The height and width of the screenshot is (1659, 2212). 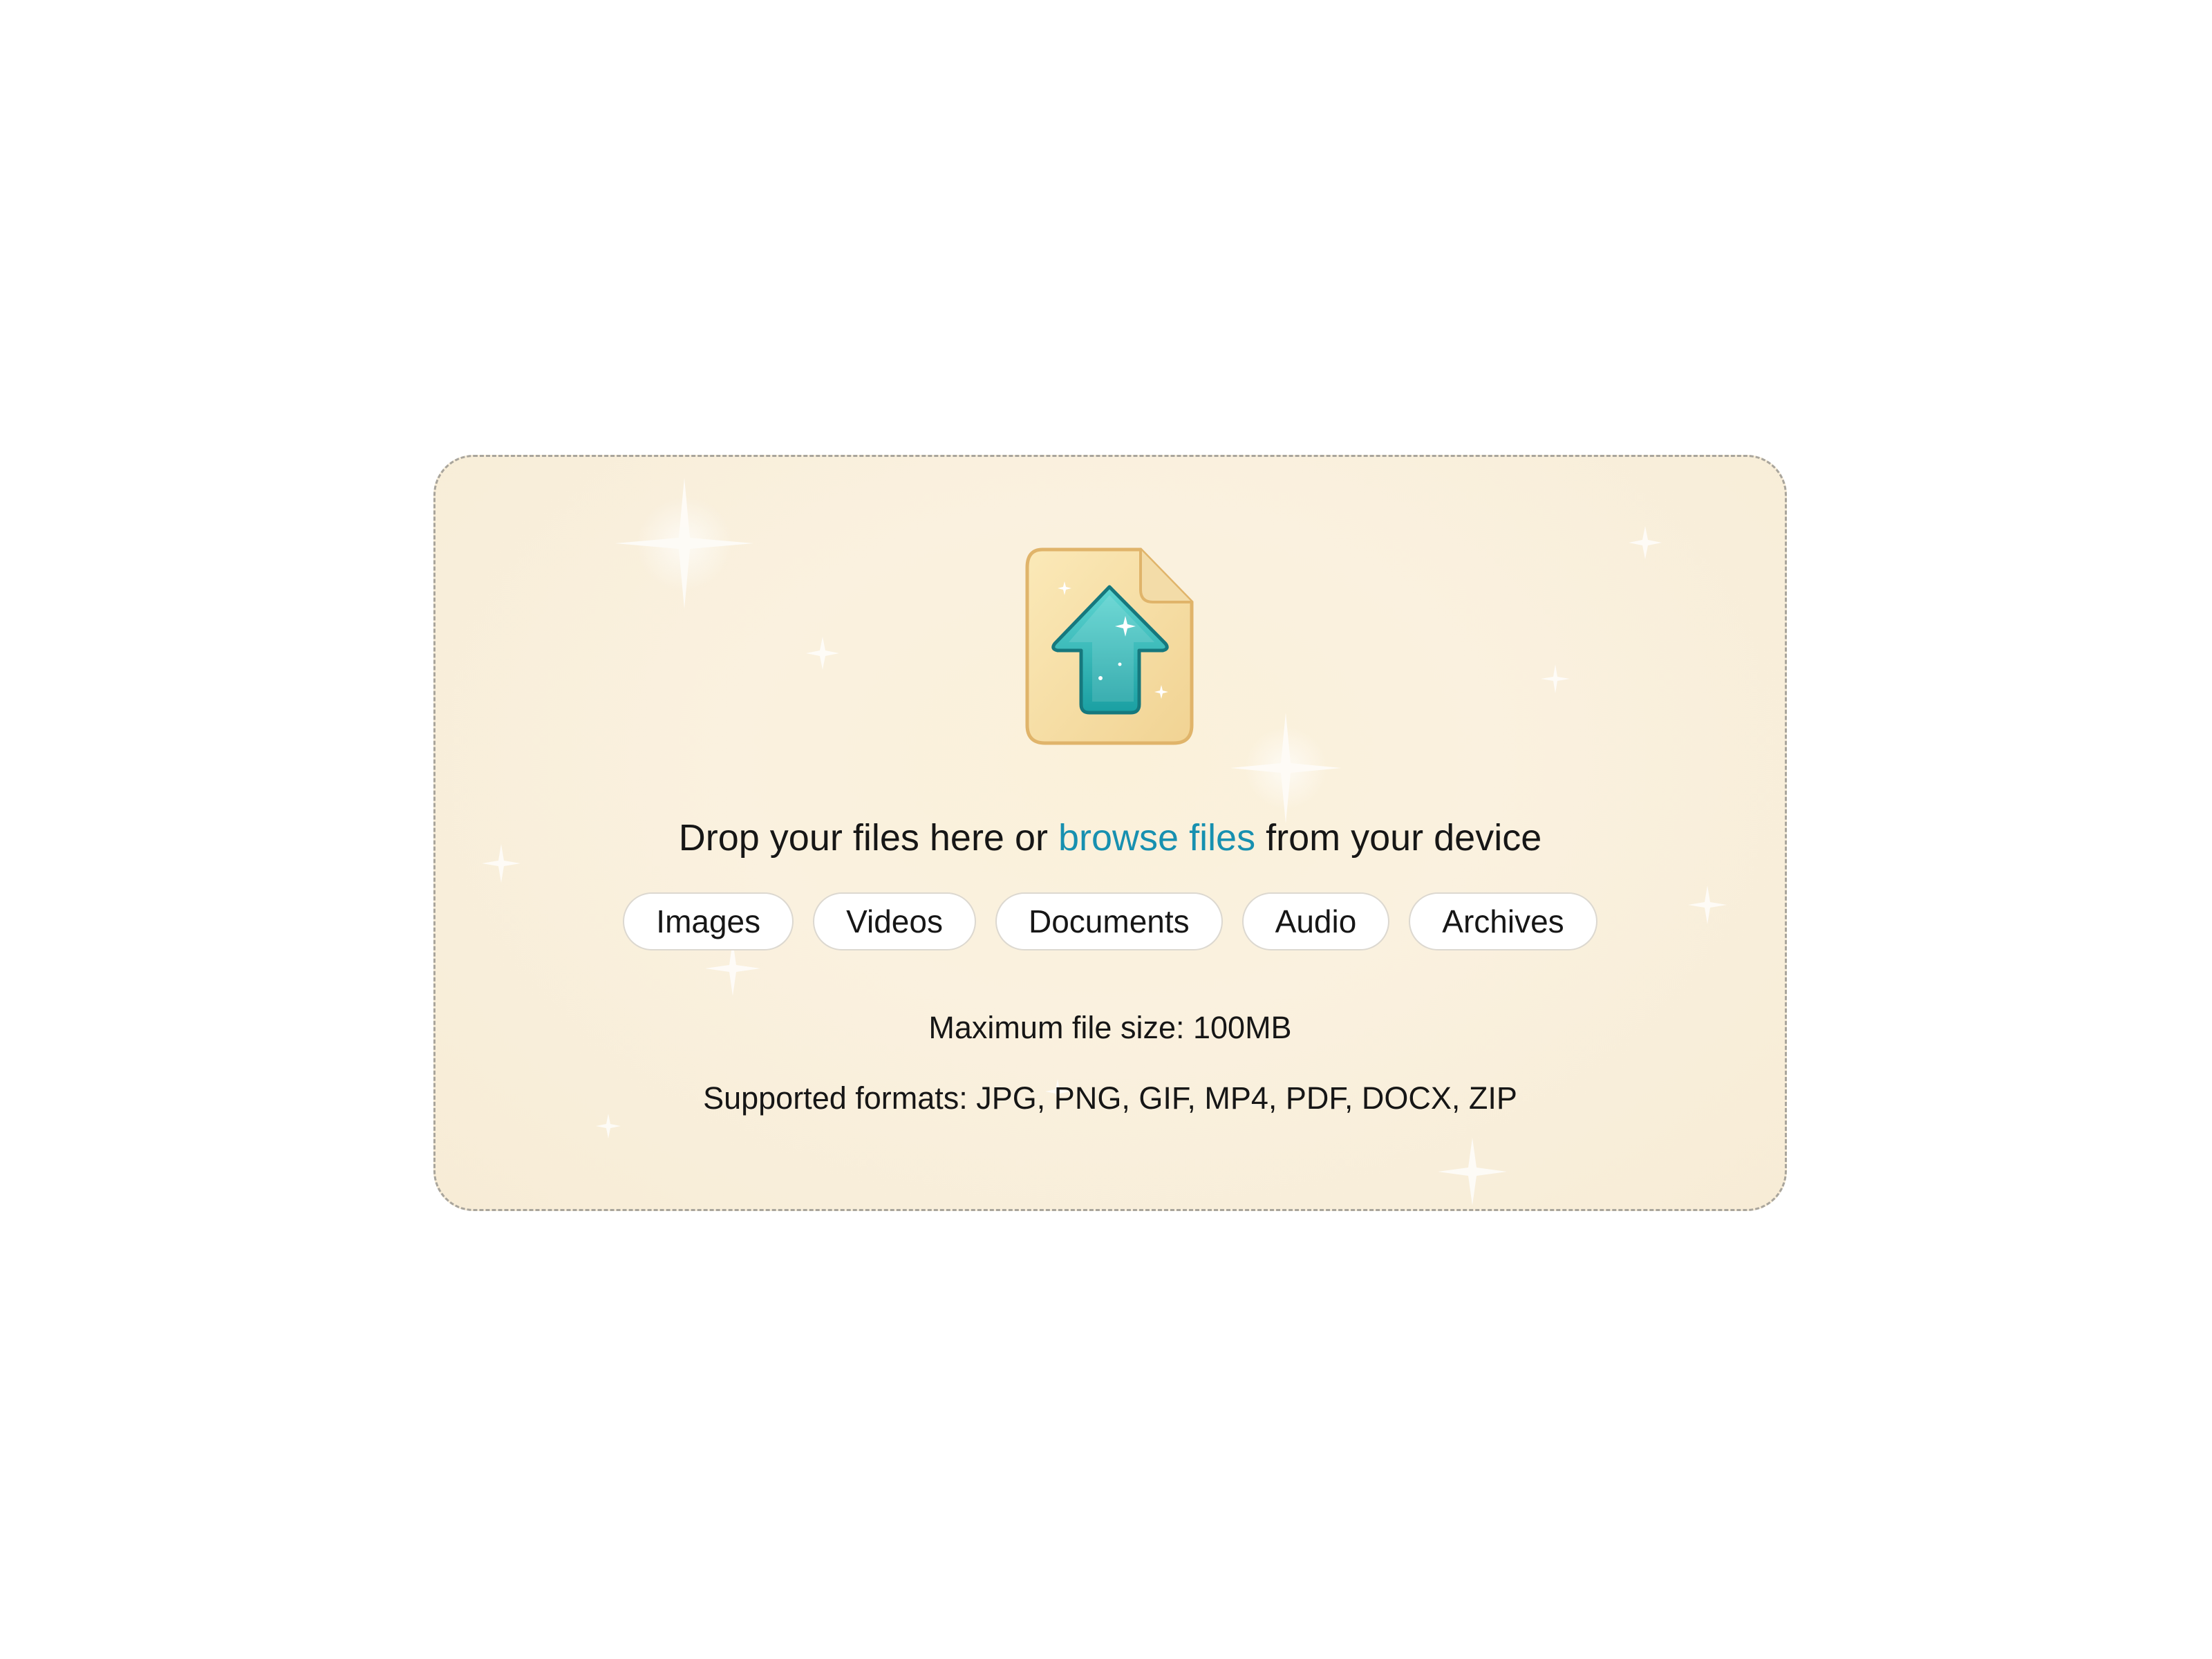 I want to click on chip-audio: Audio, so click(x=1316, y=921).